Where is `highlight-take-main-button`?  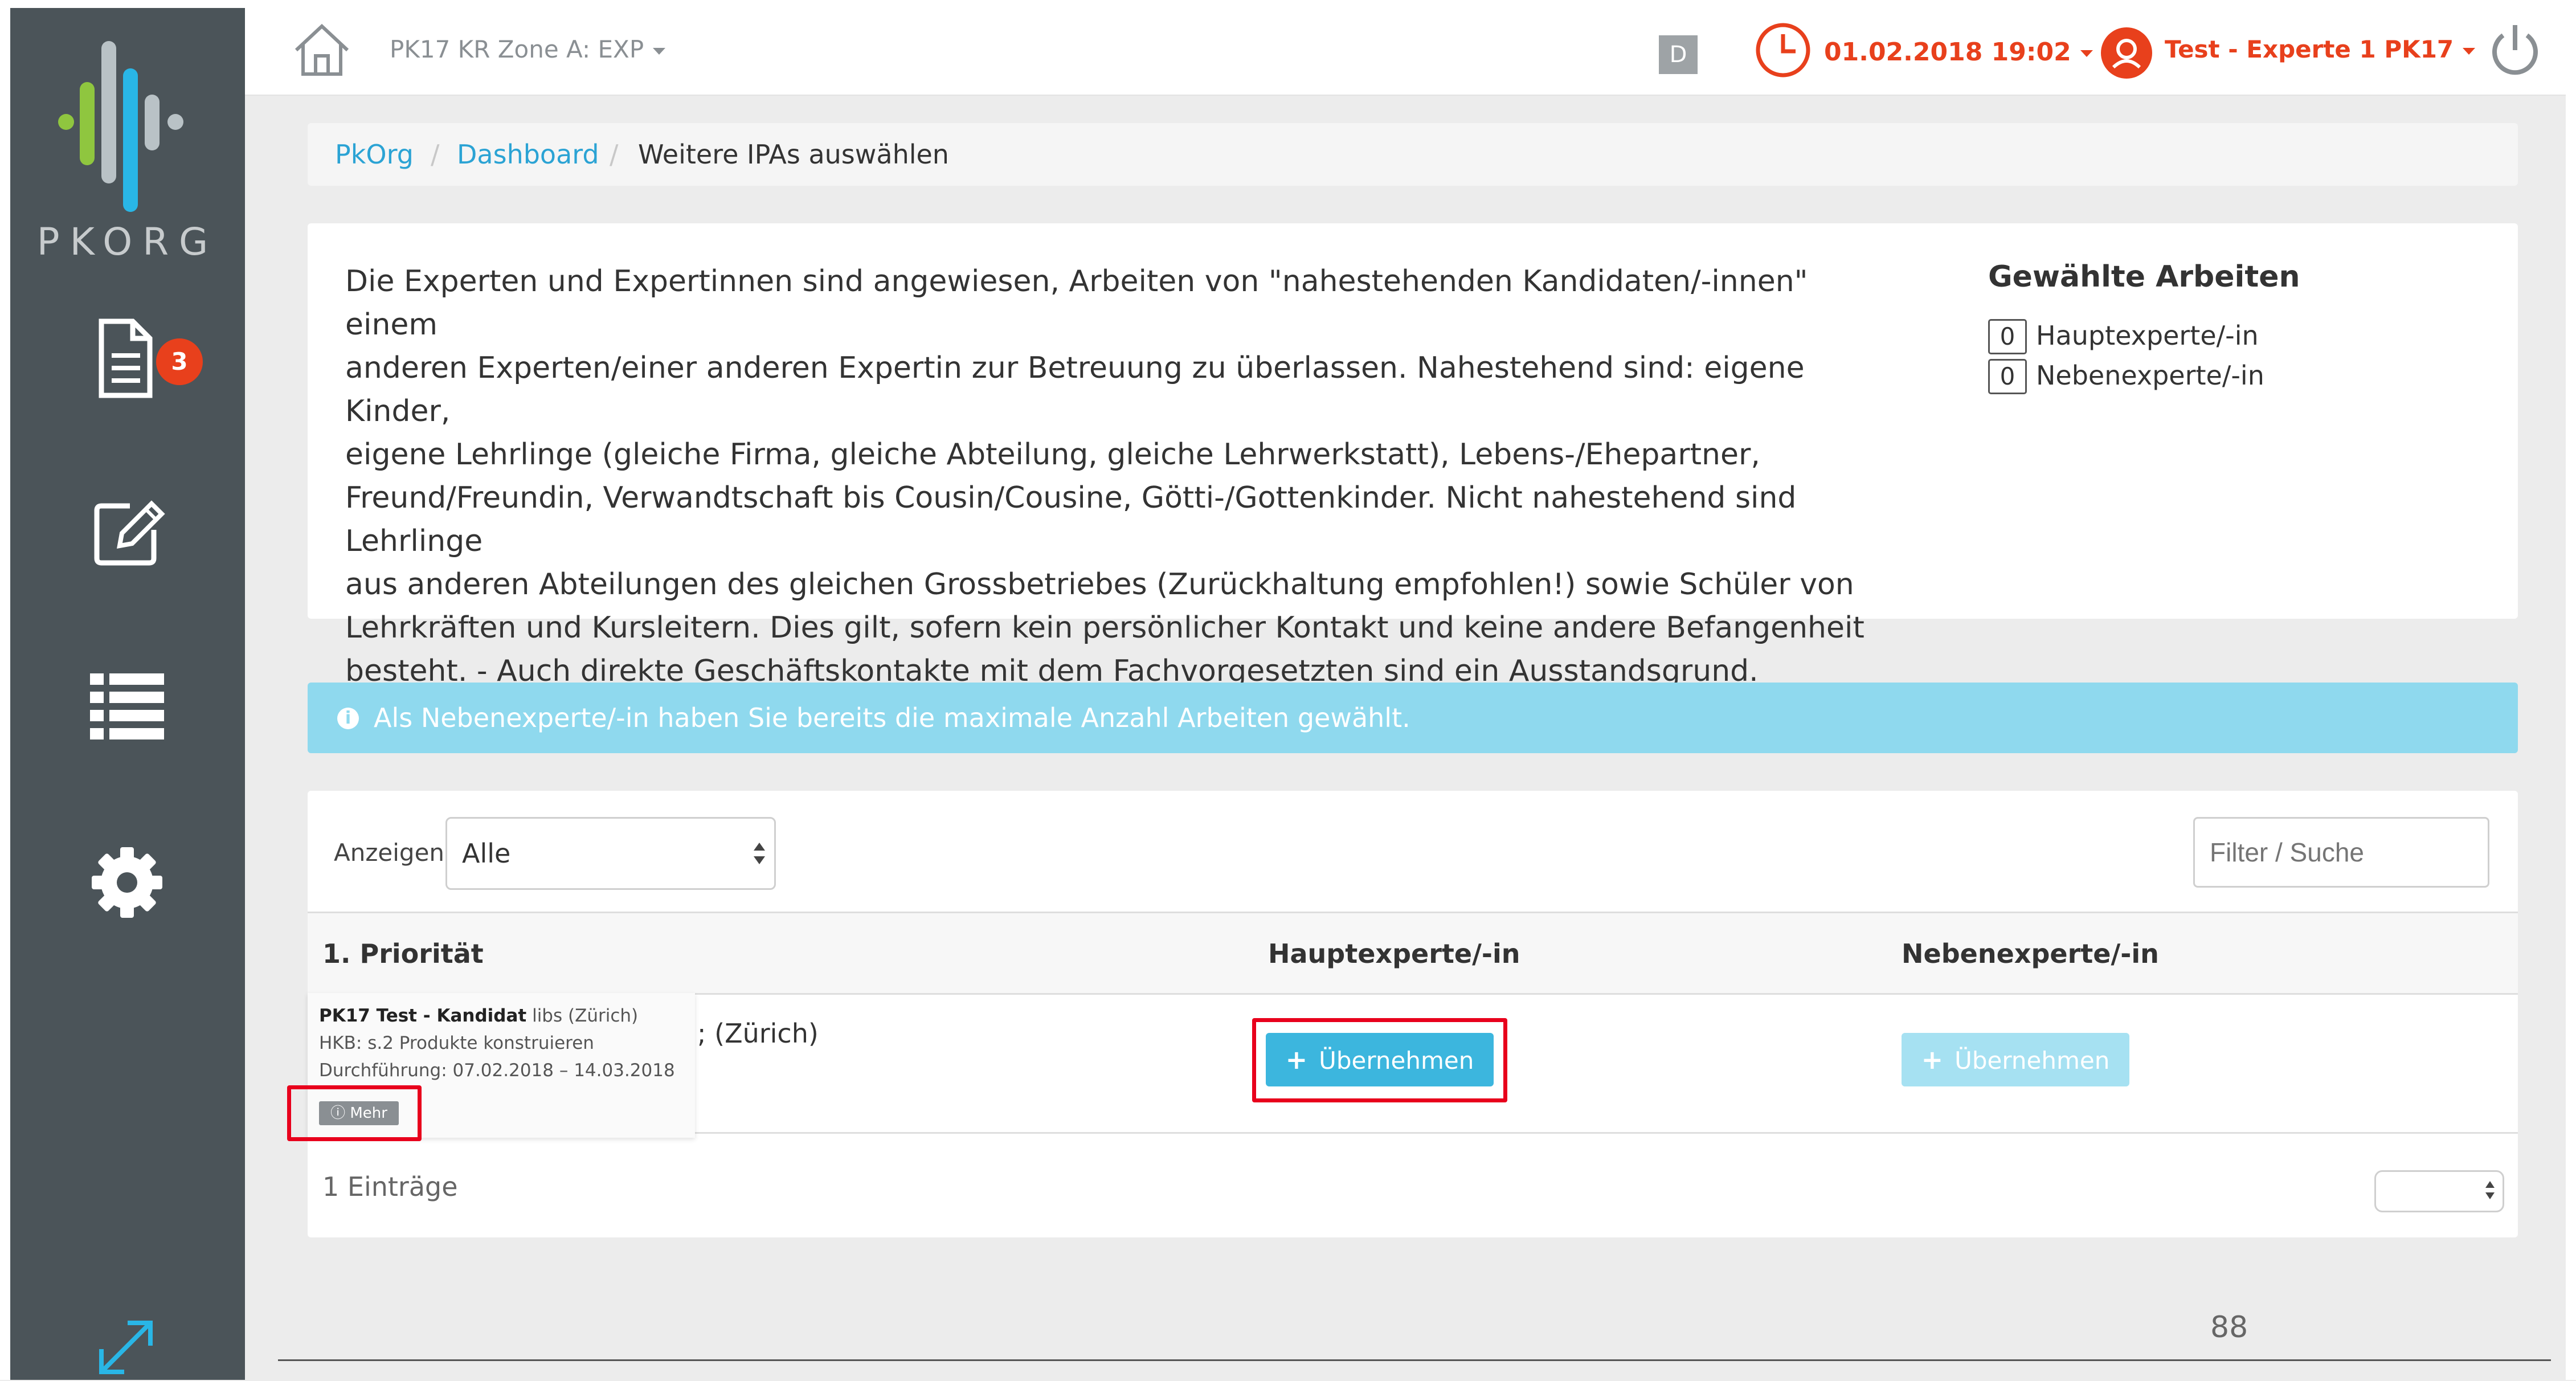
highlight-take-main-button is located at coordinates (1379, 1060).